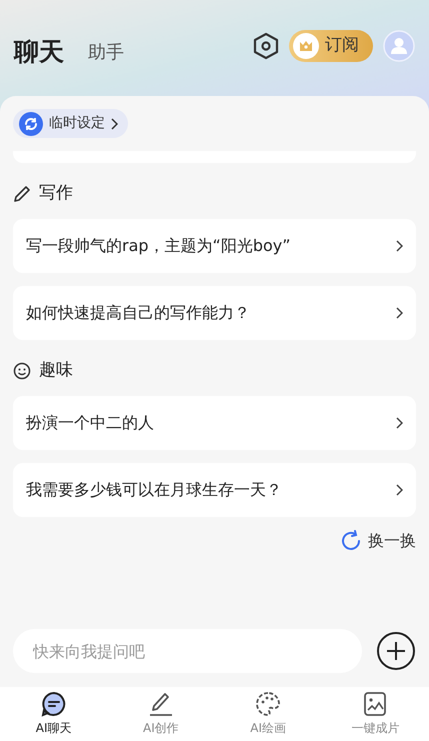 The height and width of the screenshot is (741, 429). What do you see at coordinates (378, 541) in the screenshot?
I see `shuffle-button: 换一换` at bounding box center [378, 541].